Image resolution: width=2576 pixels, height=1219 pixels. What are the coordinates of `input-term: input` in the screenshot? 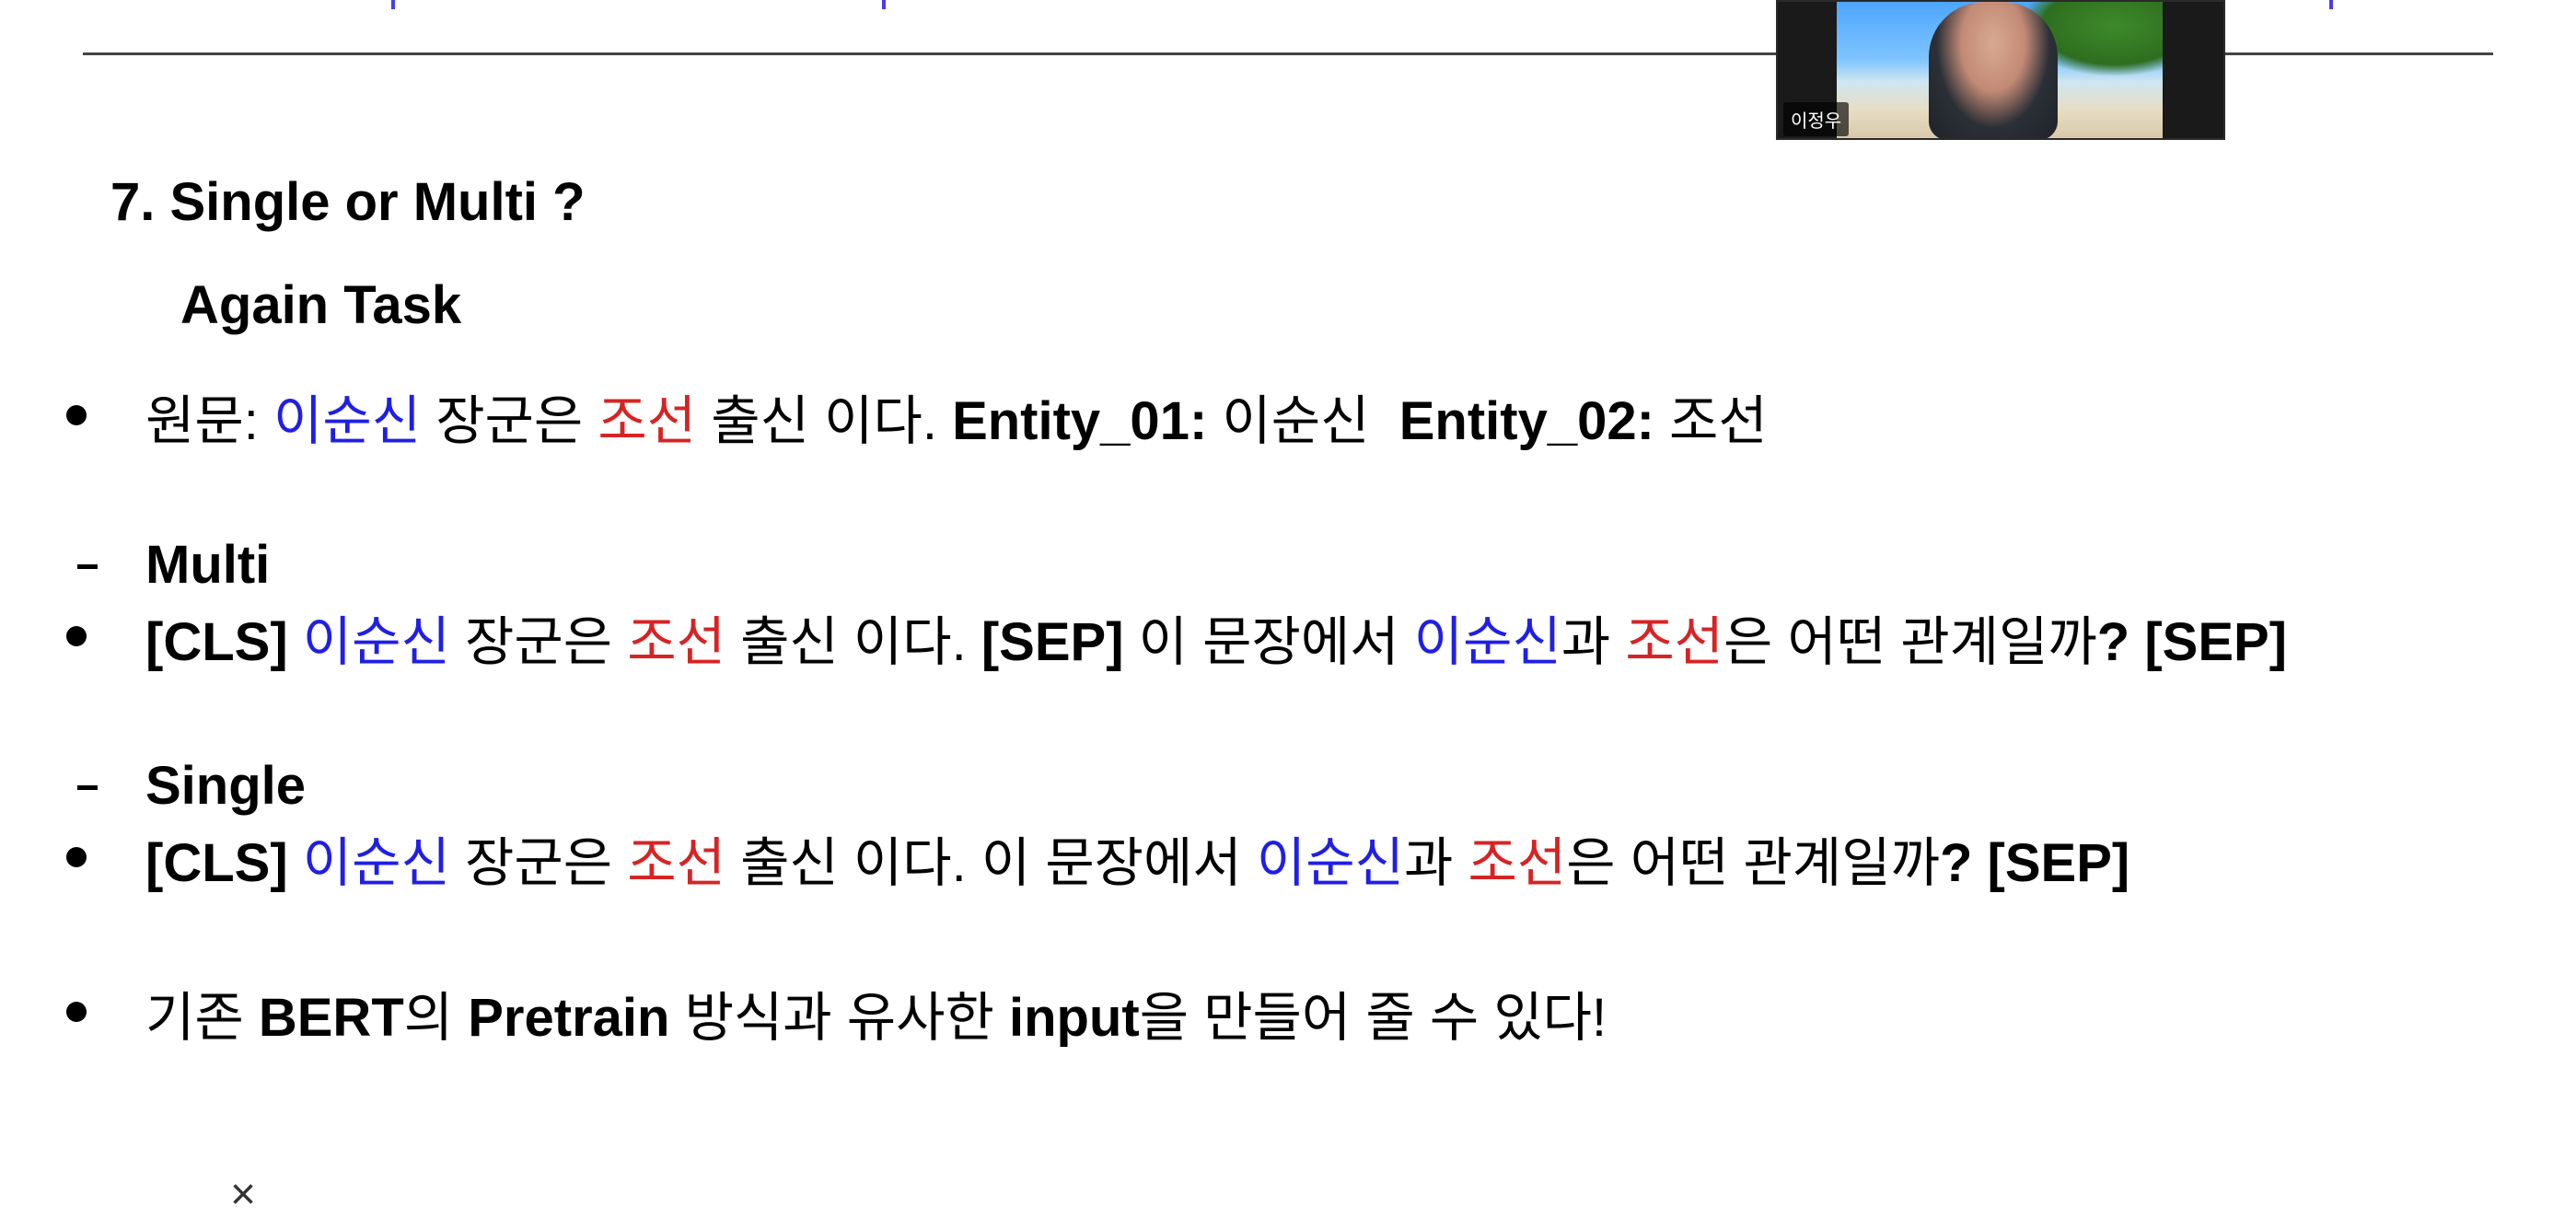 It's located at (1074, 1018).